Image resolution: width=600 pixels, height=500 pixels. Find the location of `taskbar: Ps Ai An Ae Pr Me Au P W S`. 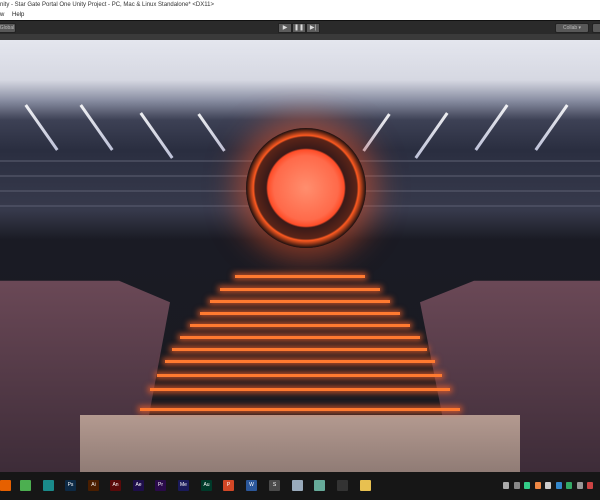

taskbar: Ps Ai An Ae Pr Me Au P W S is located at coordinates (300, 486).